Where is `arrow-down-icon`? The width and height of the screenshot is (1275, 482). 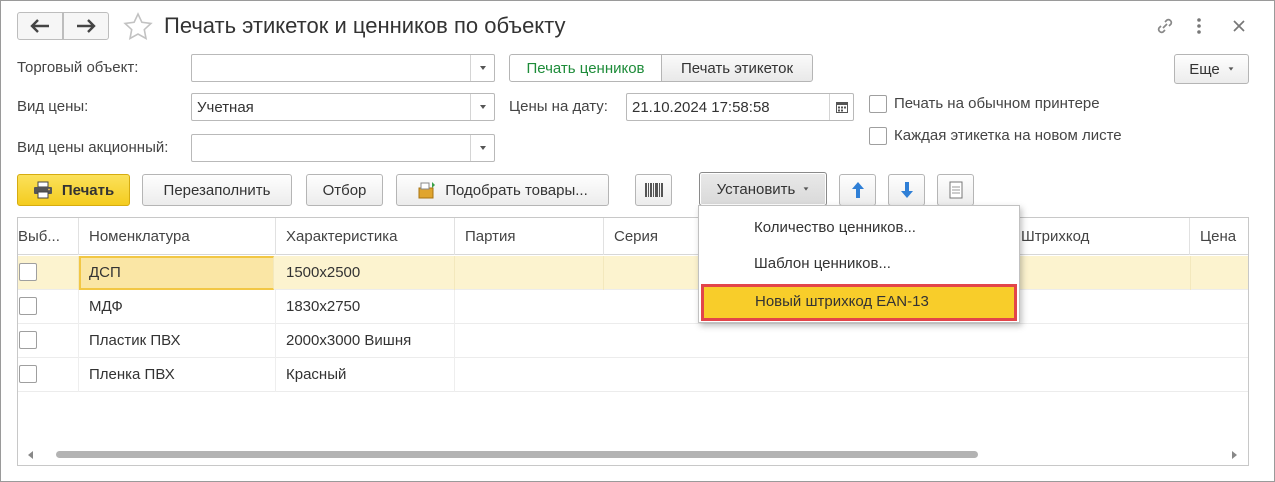
arrow-down-icon is located at coordinates (906, 190).